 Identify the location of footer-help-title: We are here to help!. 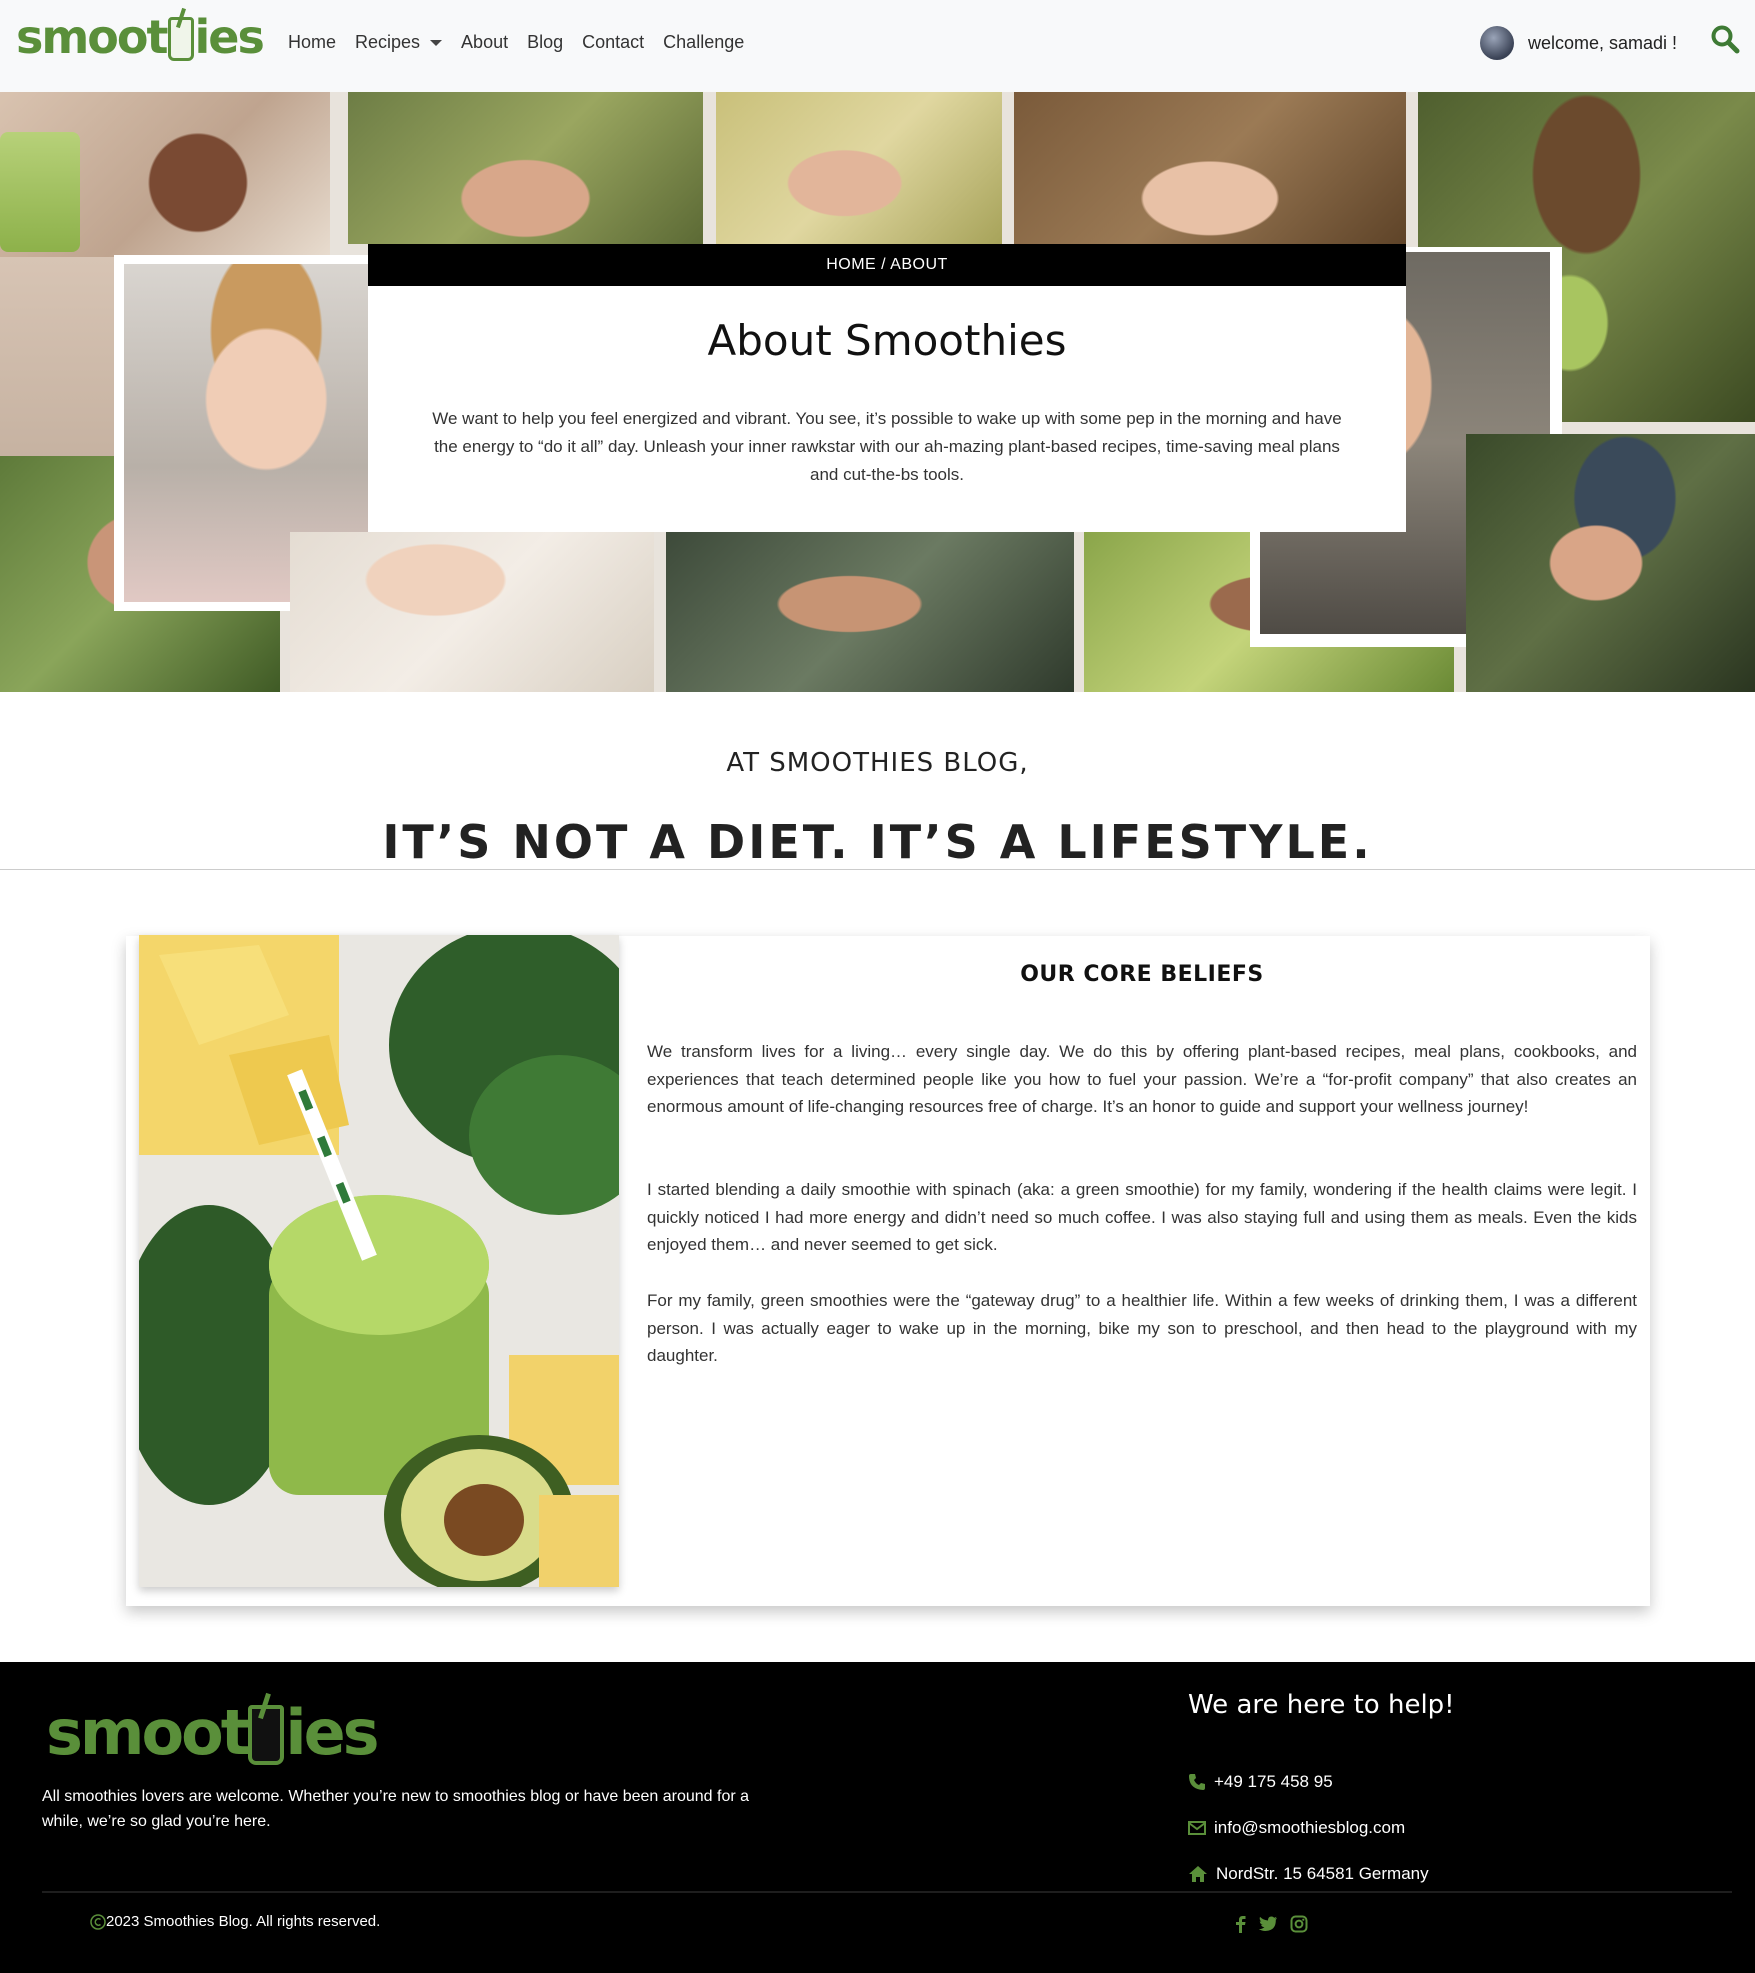
(1321, 1705).